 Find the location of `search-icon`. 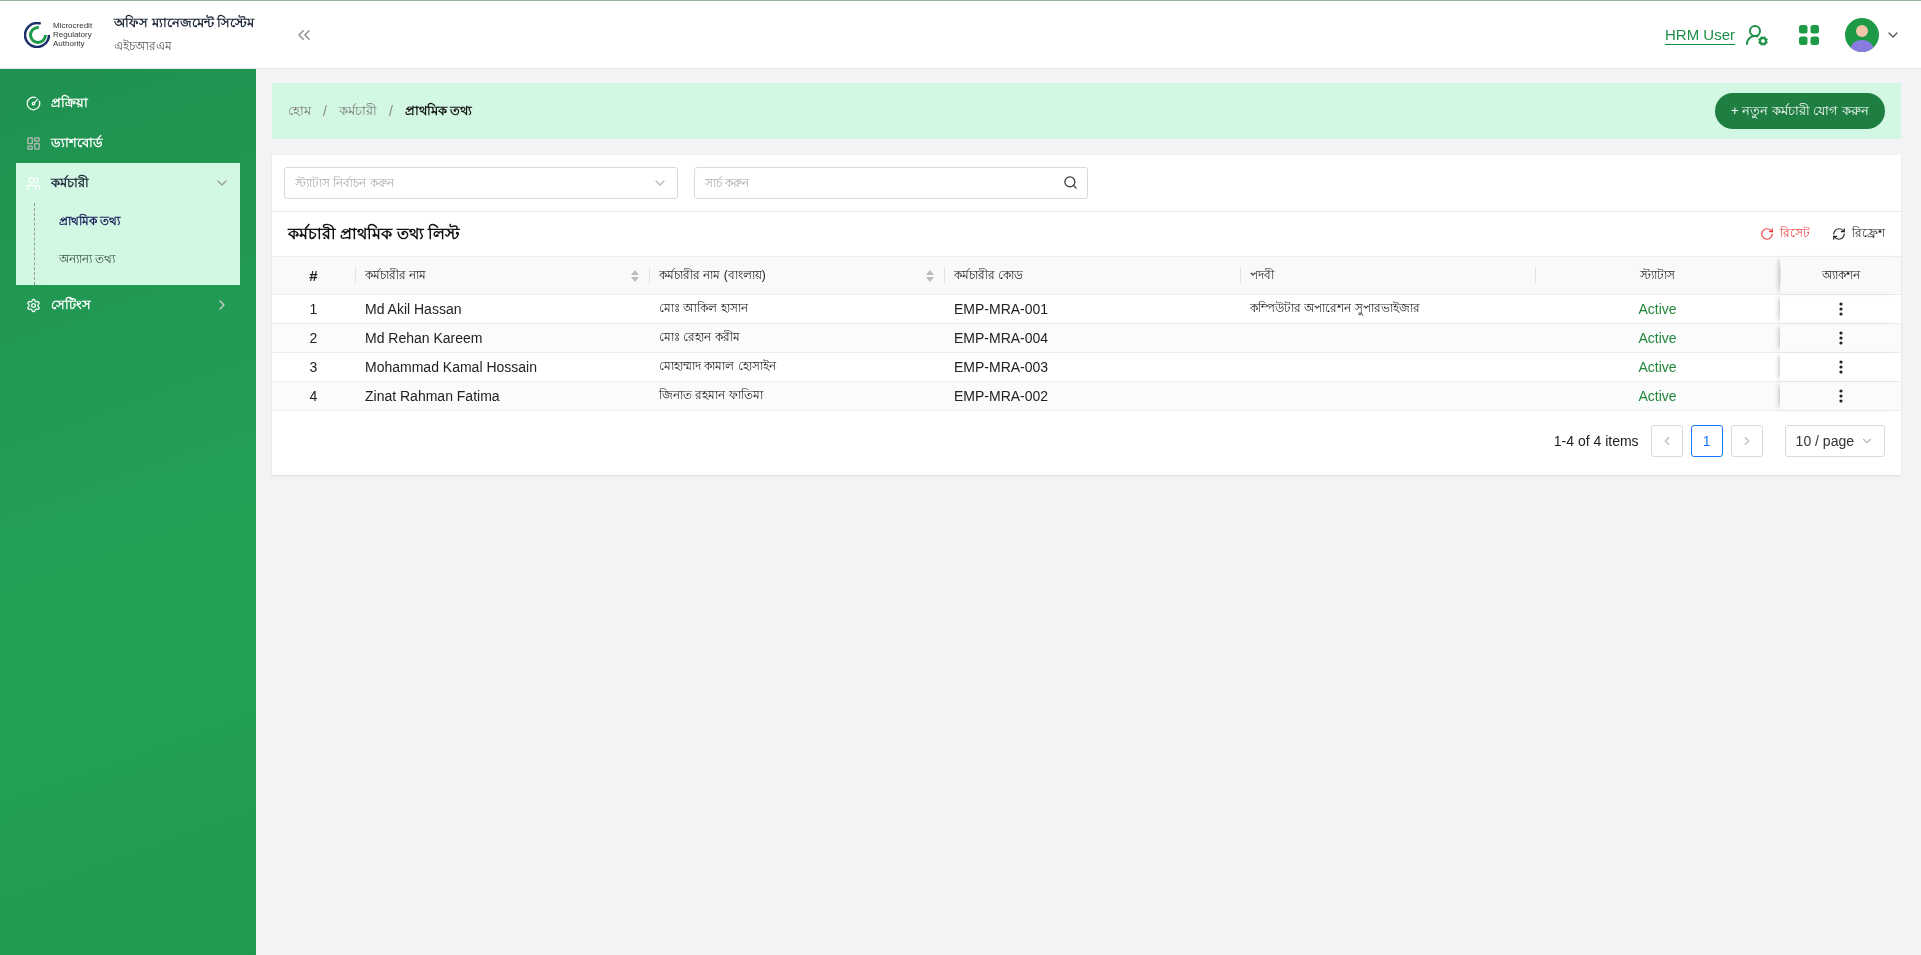

search-icon is located at coordinates (1070, 182).